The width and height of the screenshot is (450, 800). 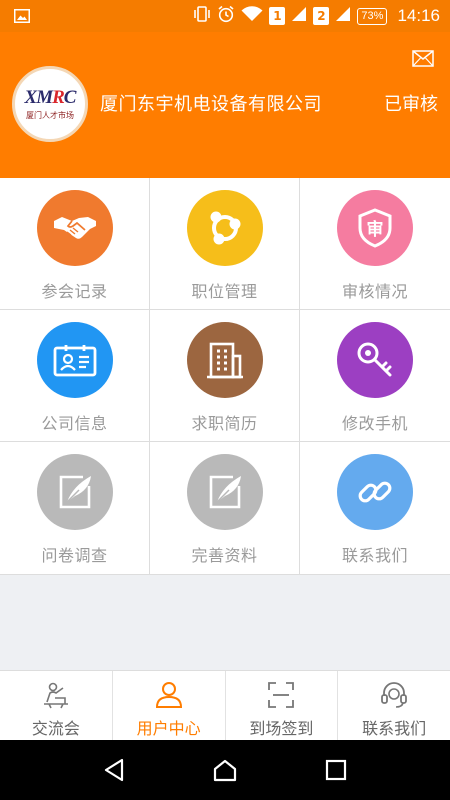 What do you see at coordinates (418, 15) in the screenshot?
I see `clock: 14:16` at bounding box center [418, 15].